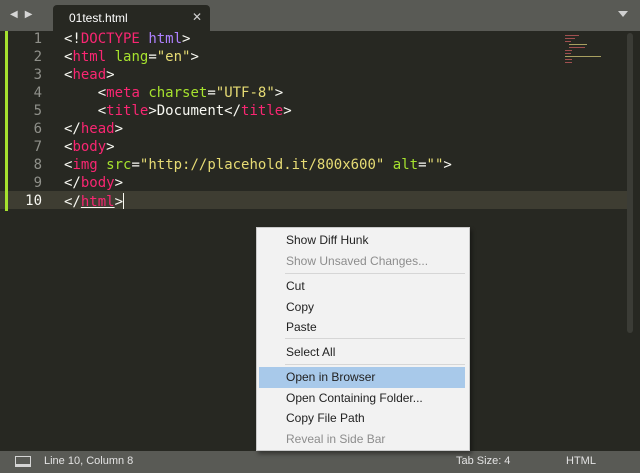  I want to click on code-line: <body>, so click(89, 147).